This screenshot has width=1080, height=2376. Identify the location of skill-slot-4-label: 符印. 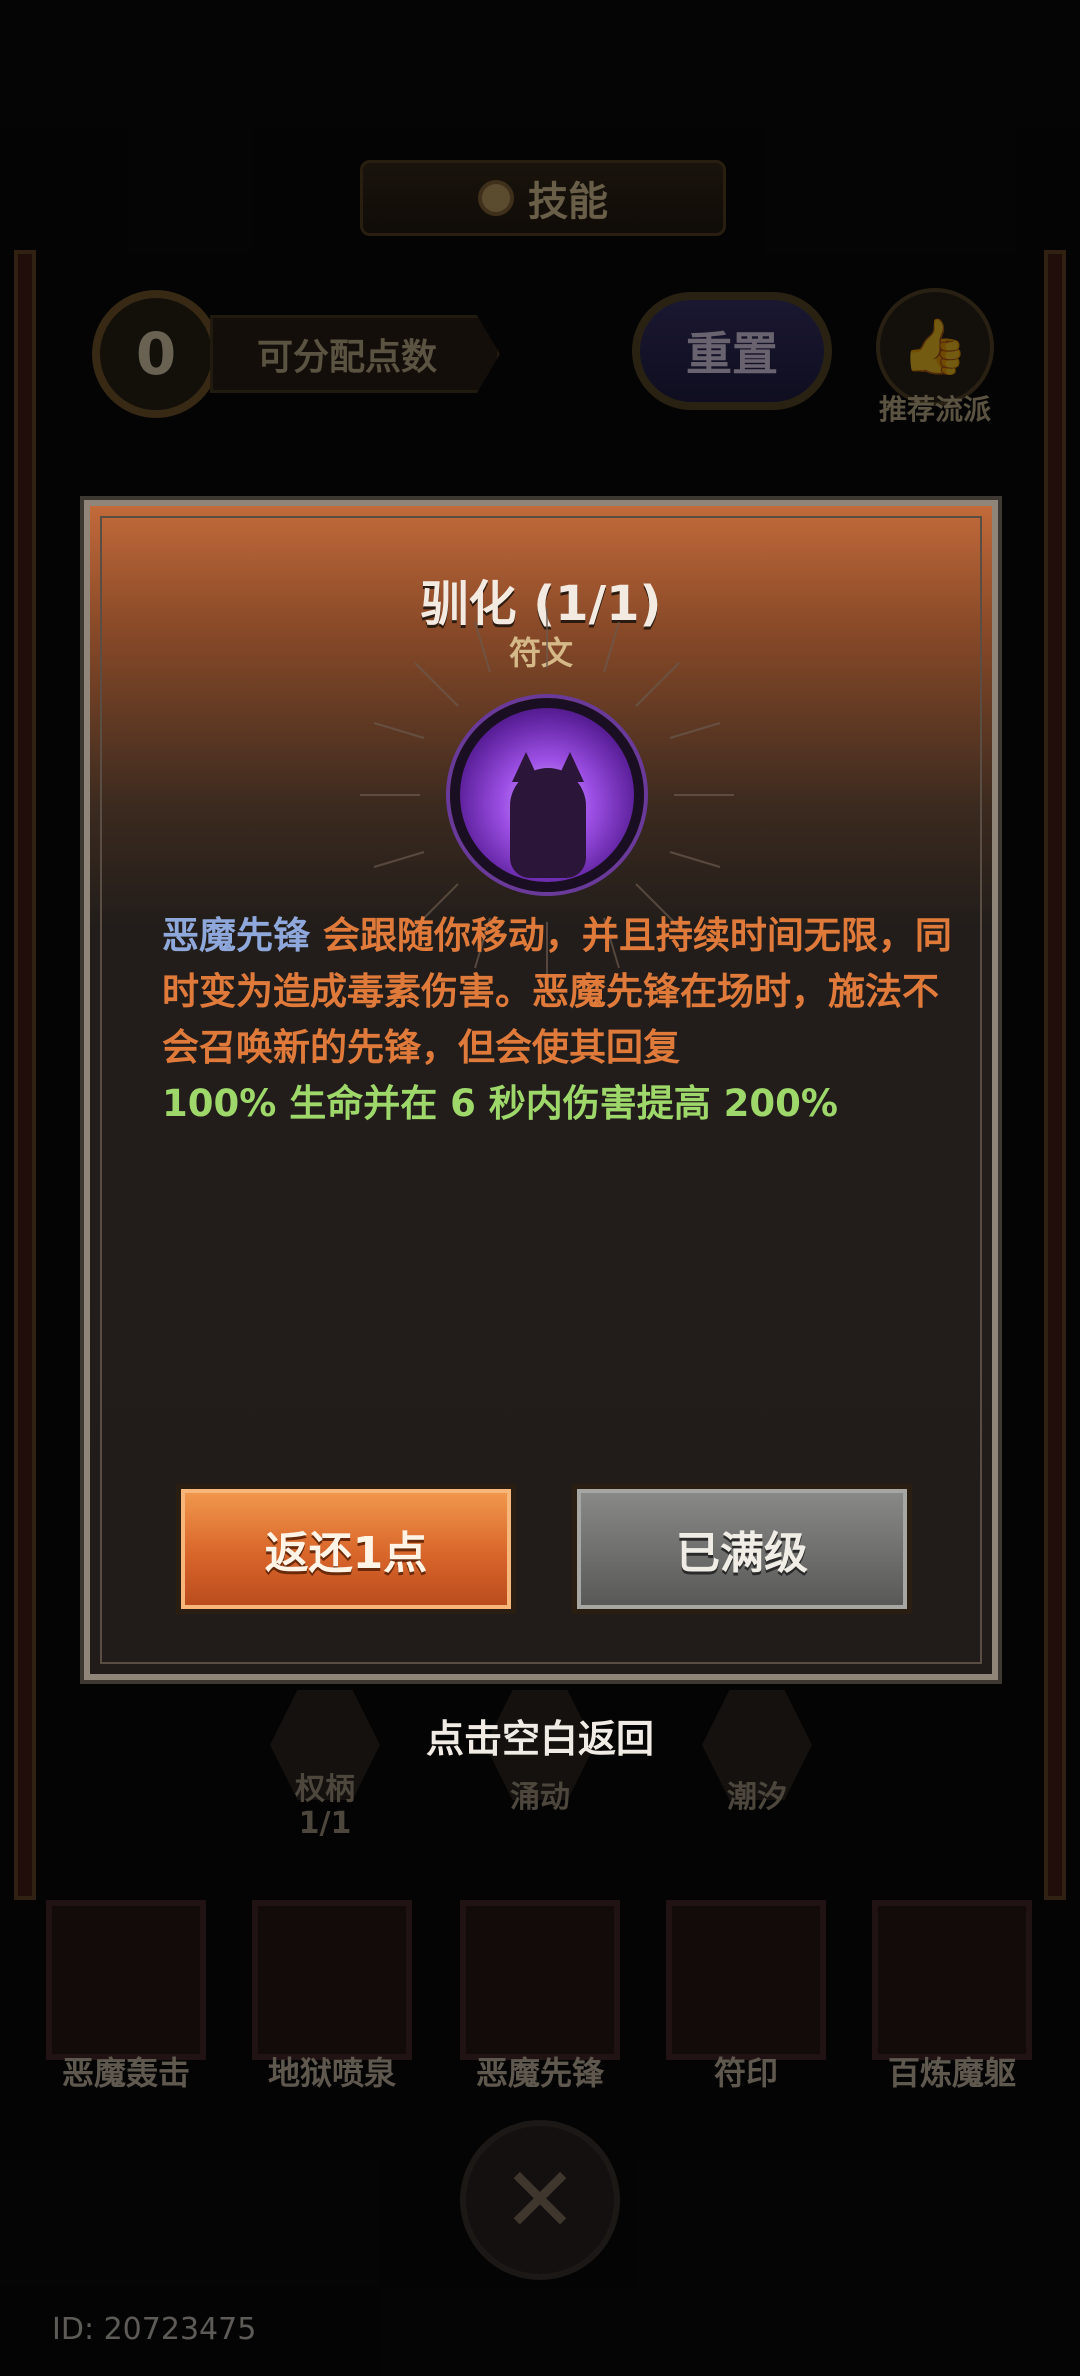
(745, 2073).